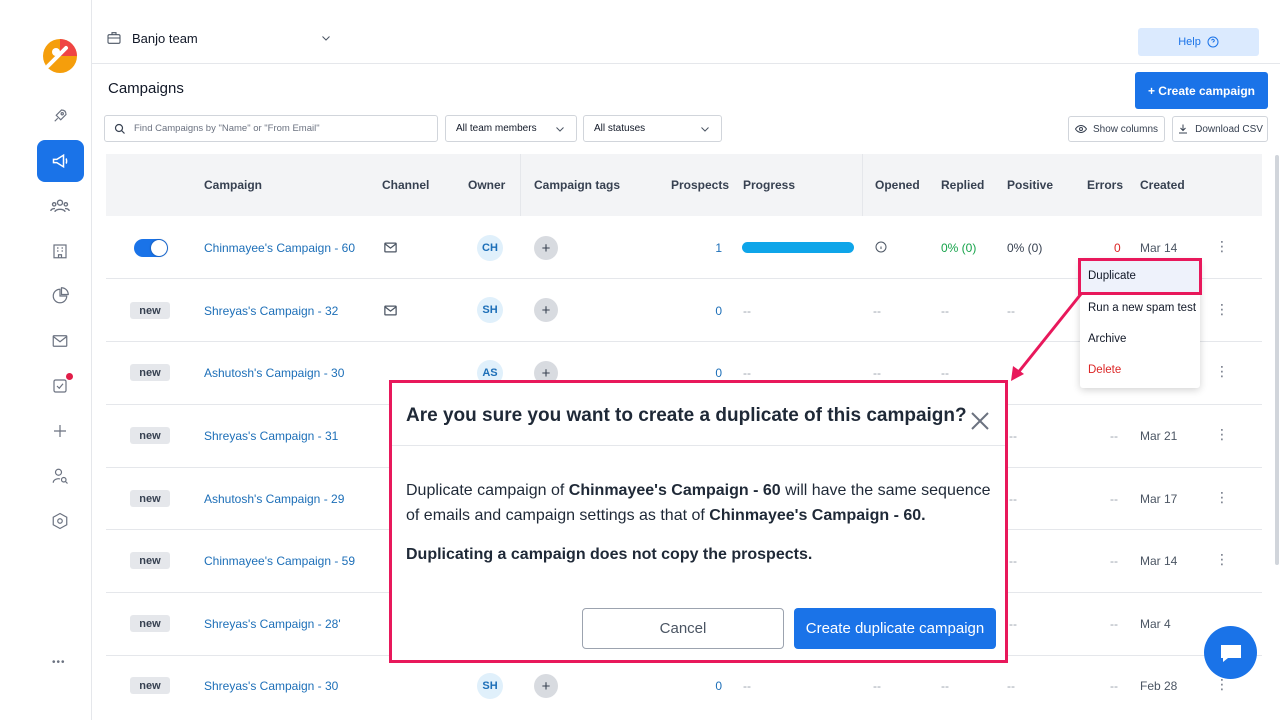  Describe the element at coordinates (769, 185) in the screenshot. I see `col-progress: Progress` at that location.